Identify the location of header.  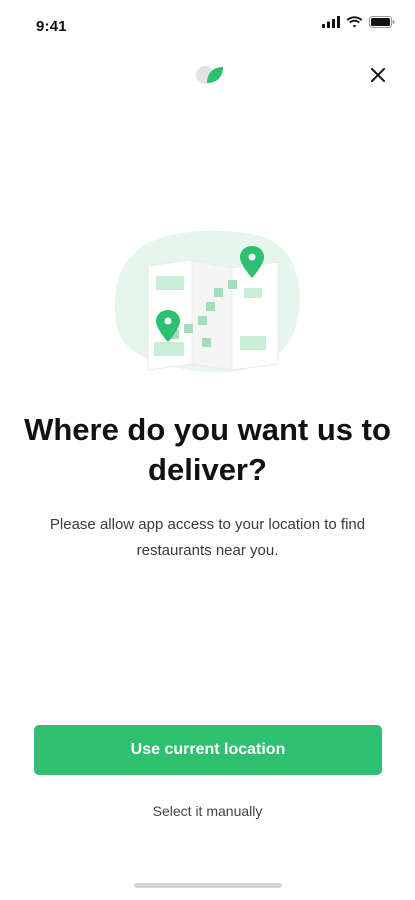
(207, 74).